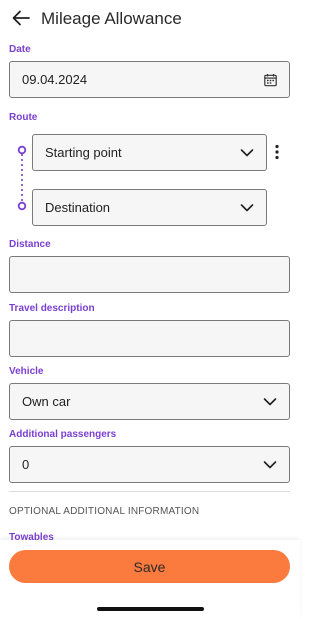 This screenshot has height=619, width=320. What do you see at coordinates (149, 274) in the screenshot?
I see `distance-input` at bounding box center [149, 274].